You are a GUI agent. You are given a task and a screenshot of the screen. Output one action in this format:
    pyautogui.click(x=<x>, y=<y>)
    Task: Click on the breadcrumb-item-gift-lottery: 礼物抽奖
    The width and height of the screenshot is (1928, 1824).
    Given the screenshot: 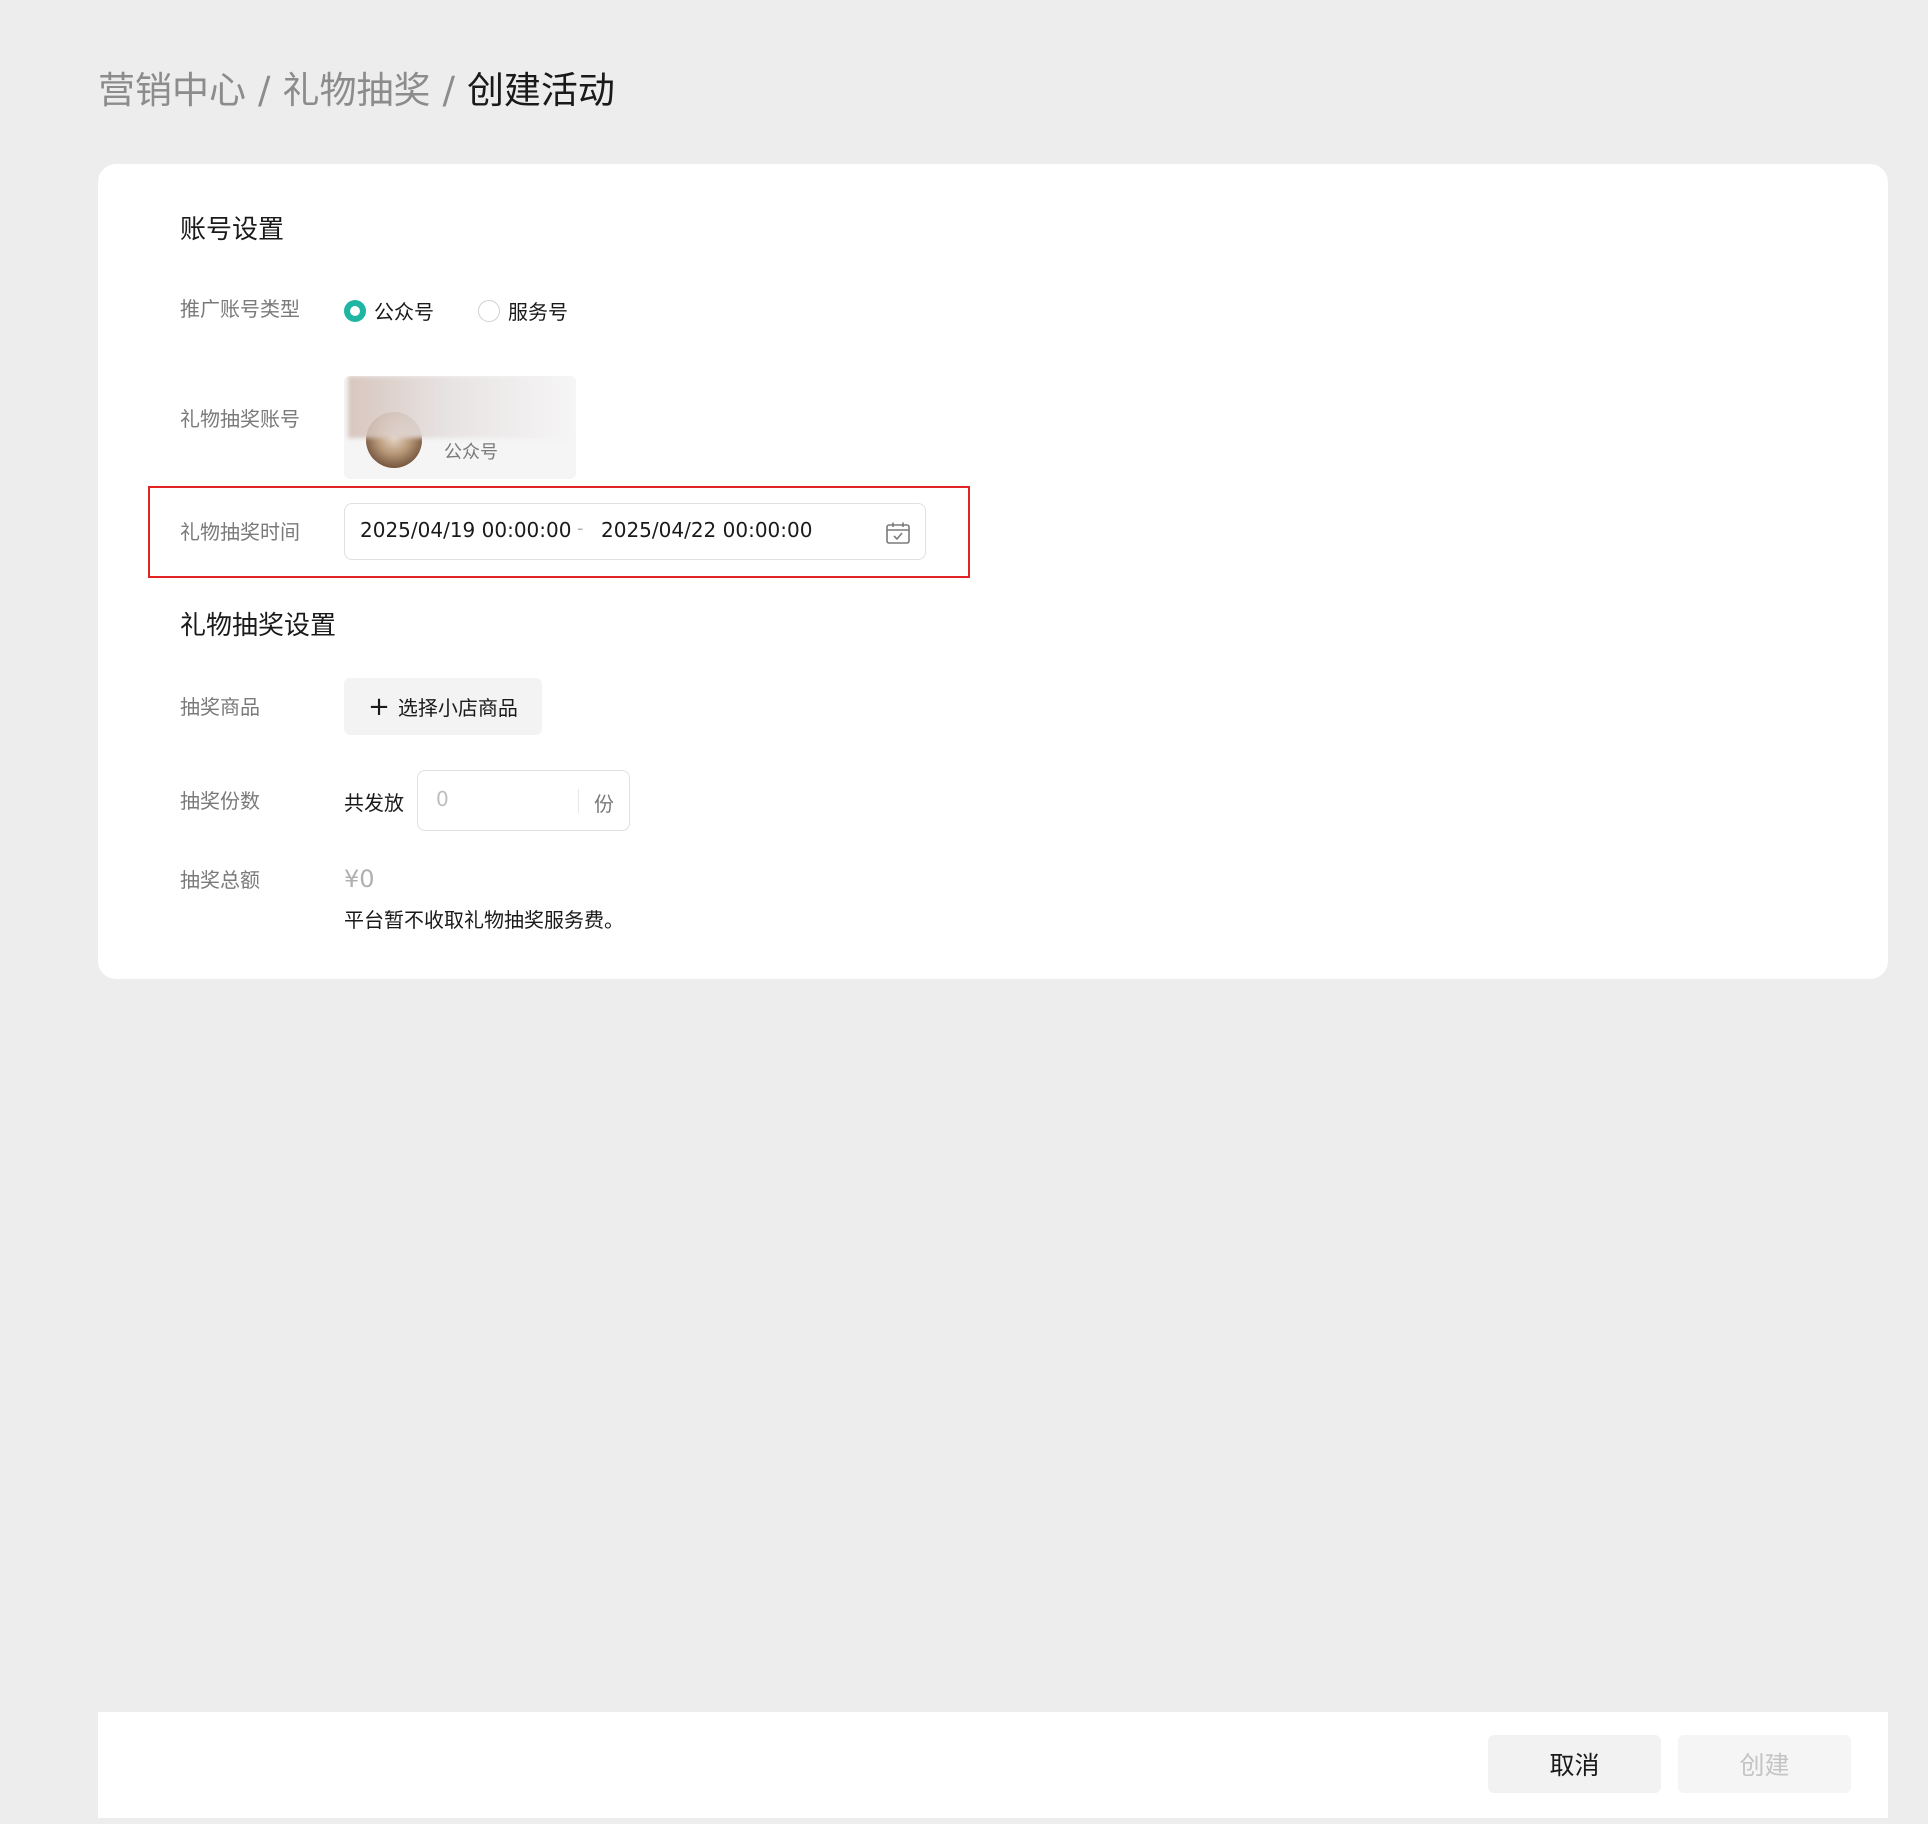 What is the action you would take?
    pyautogui.click(x=356, y=90)
    